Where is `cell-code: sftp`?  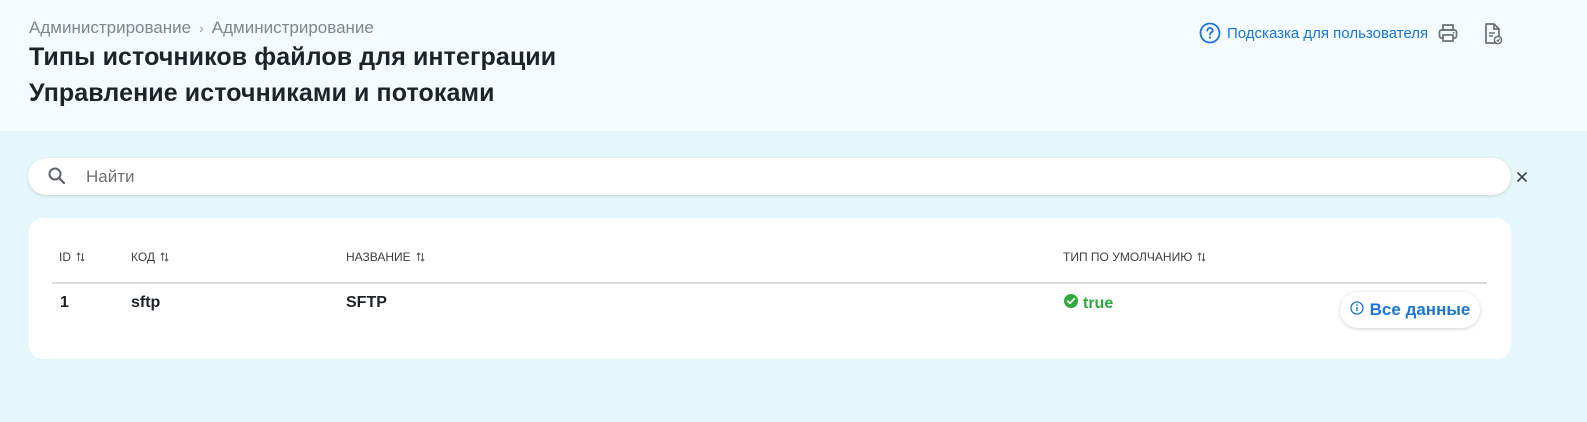 cell-code: sftp is located at coordinates (146, 302).